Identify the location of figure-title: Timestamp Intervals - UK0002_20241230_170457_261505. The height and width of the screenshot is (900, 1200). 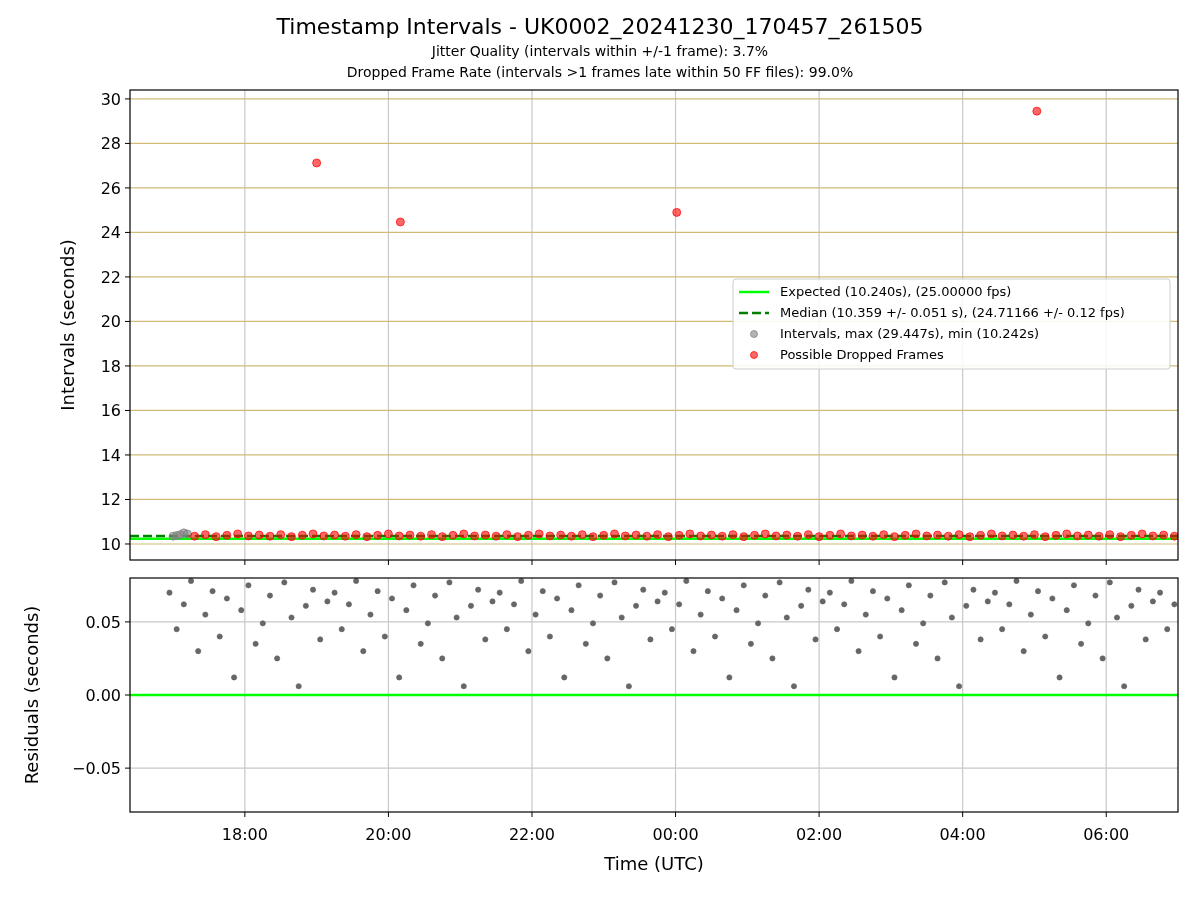
(600, 27).